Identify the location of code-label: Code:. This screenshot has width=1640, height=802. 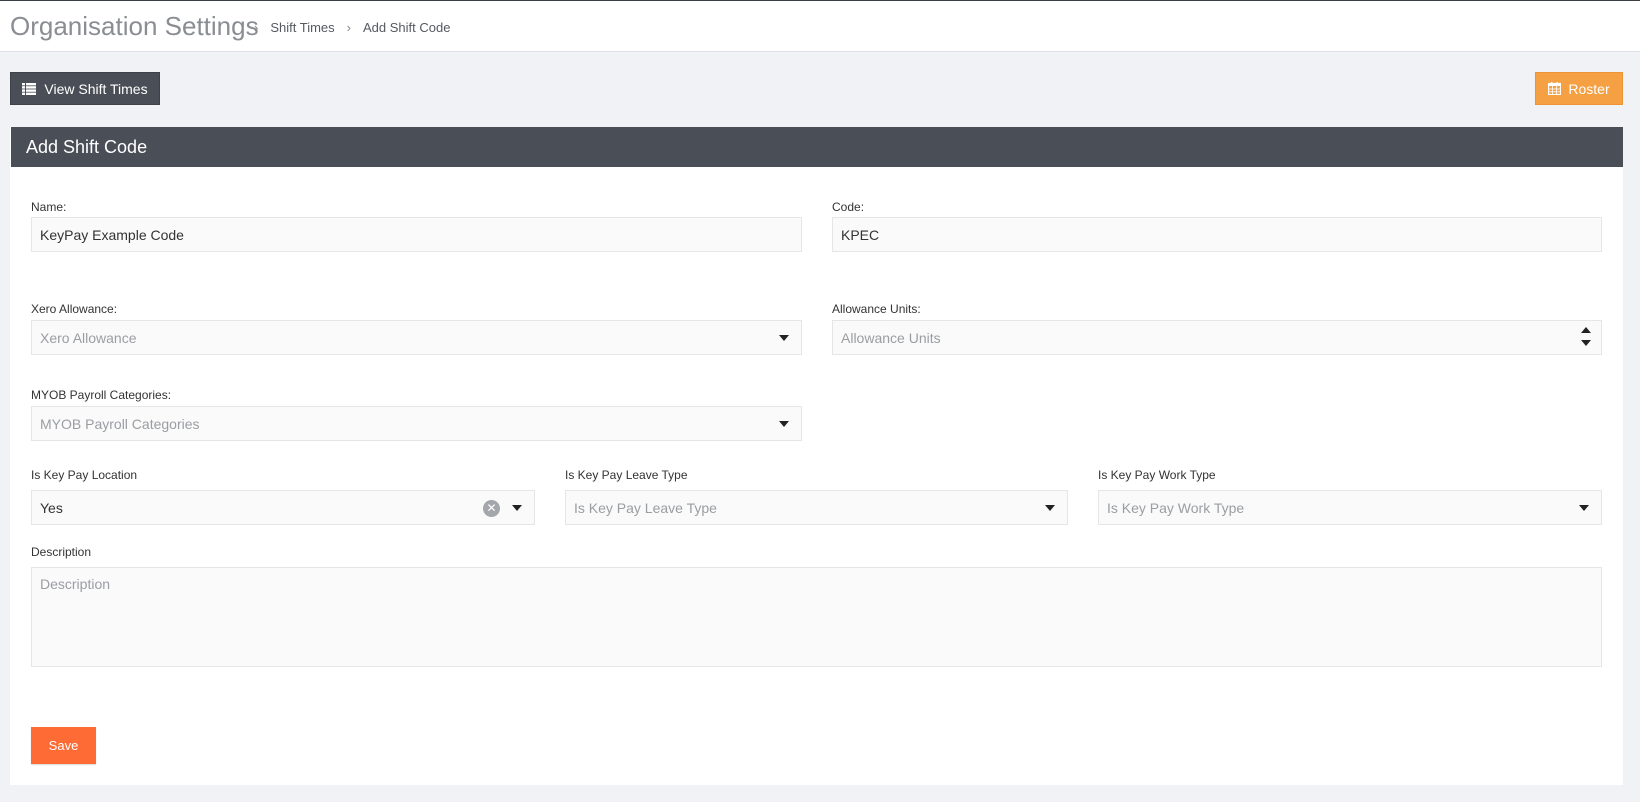
(848, 207).